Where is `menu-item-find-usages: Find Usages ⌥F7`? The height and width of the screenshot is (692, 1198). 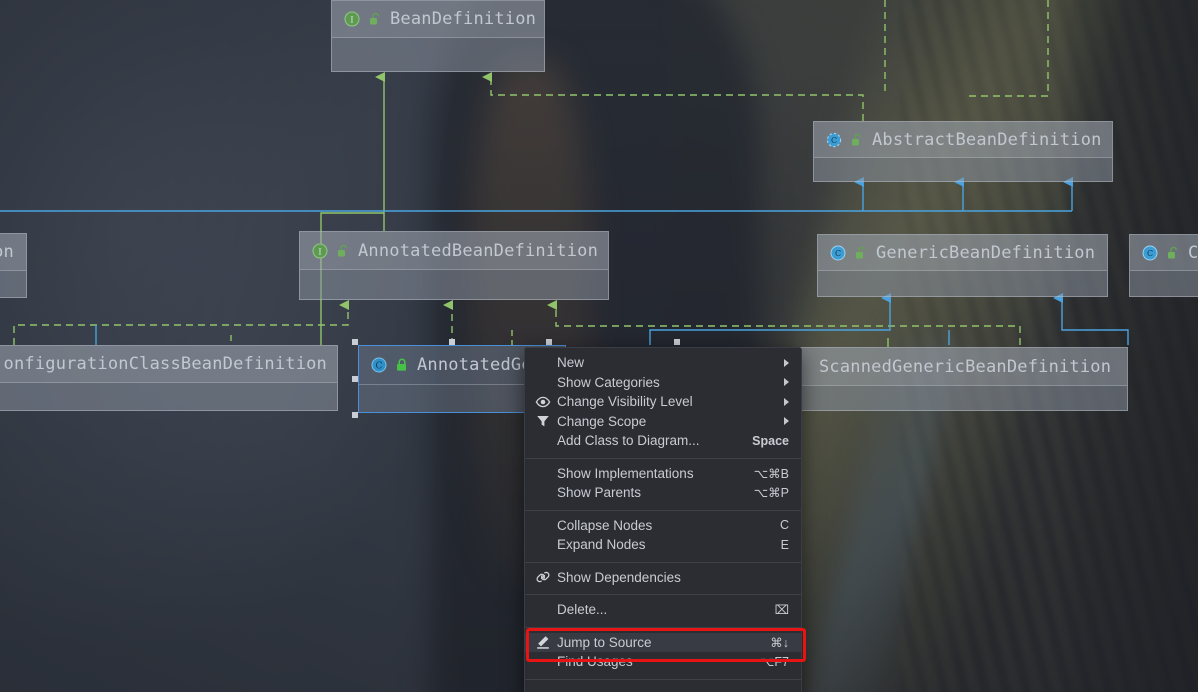 menu-item-find-usages: Find Usages ⌥F7 is located at coordinates (663, 662).